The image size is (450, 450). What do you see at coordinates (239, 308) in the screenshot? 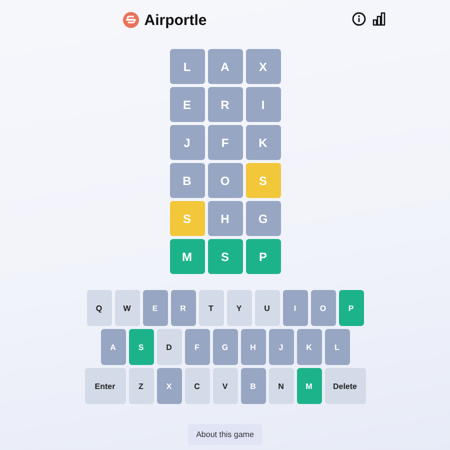
I see `keyboard-key: Y` at bounding box center [239, 308].